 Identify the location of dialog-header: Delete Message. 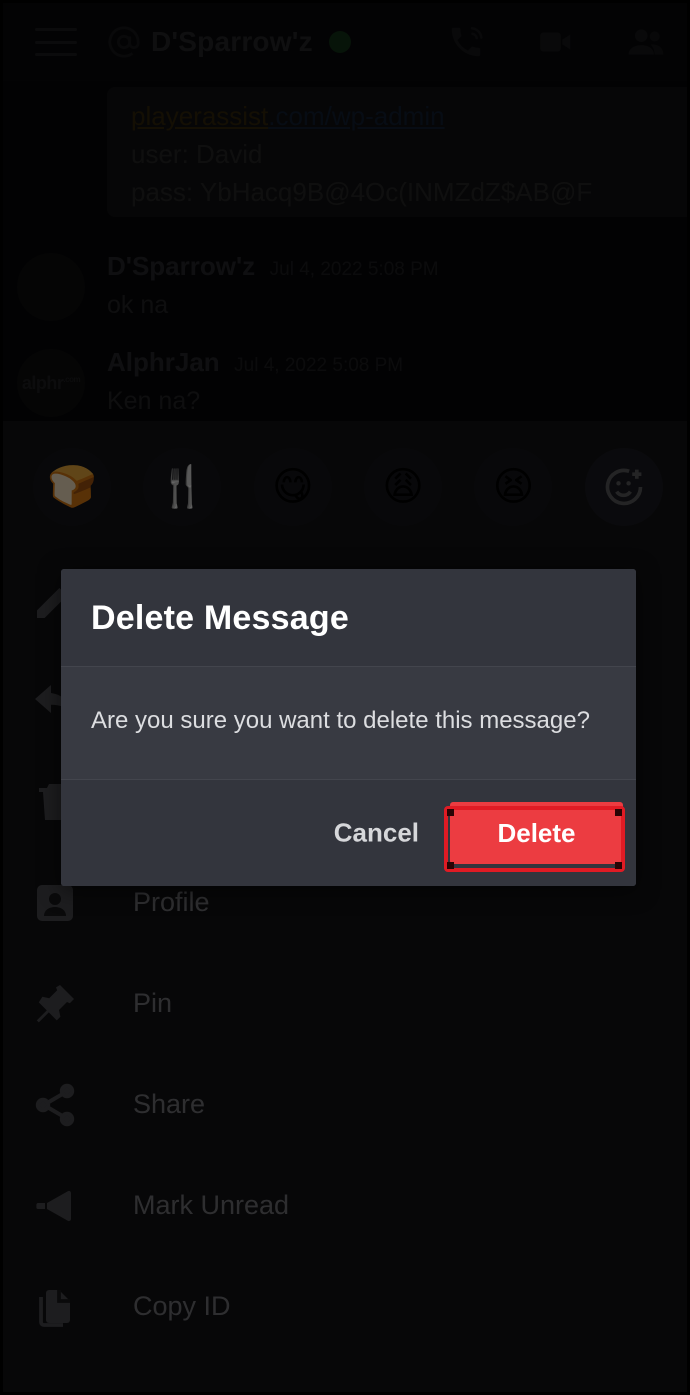
(348, 617).